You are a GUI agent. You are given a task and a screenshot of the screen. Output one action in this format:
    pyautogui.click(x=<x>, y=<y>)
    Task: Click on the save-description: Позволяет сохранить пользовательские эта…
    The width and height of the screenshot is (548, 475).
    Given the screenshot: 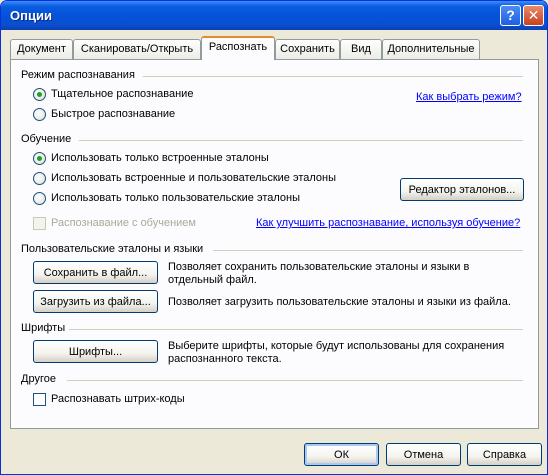 What is the action you would take?
    pyautogui.click(x=348, y=274)
    